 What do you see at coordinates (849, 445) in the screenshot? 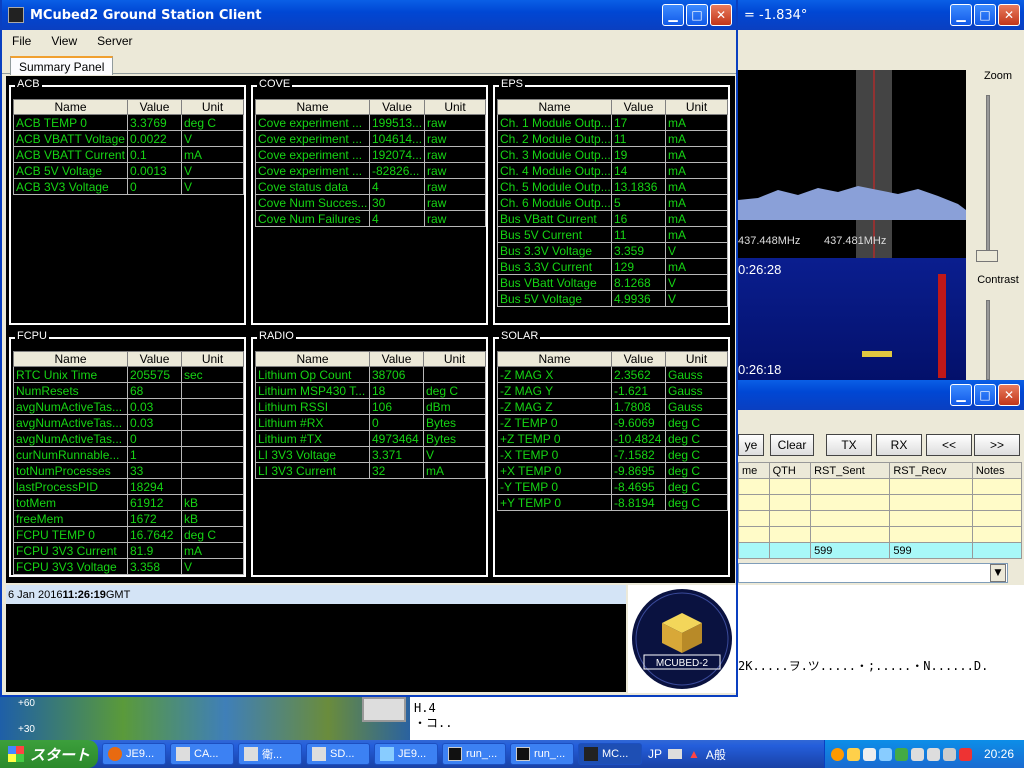
I see `logger-tx-button: TX` at bounding box center [849, 445].